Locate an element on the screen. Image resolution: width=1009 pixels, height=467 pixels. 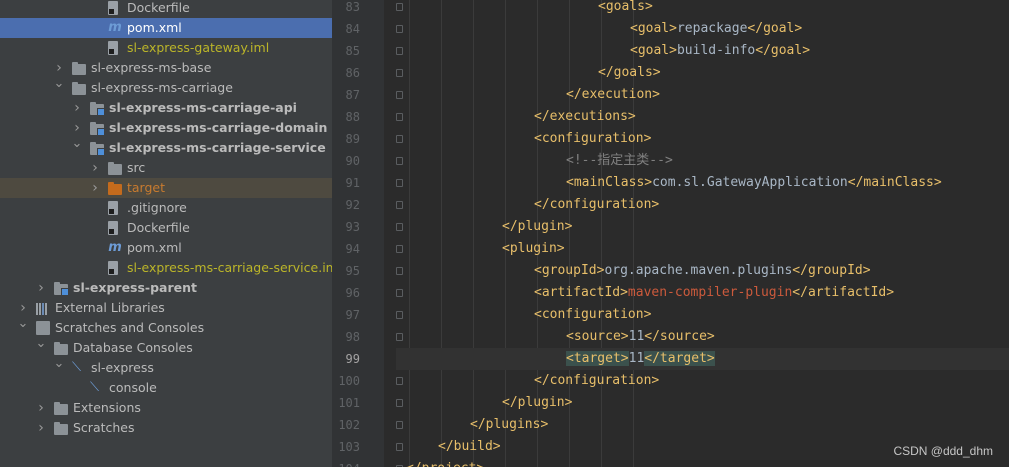
code-line: <goal>build-info</goal> is located at coordinates (702, 51).